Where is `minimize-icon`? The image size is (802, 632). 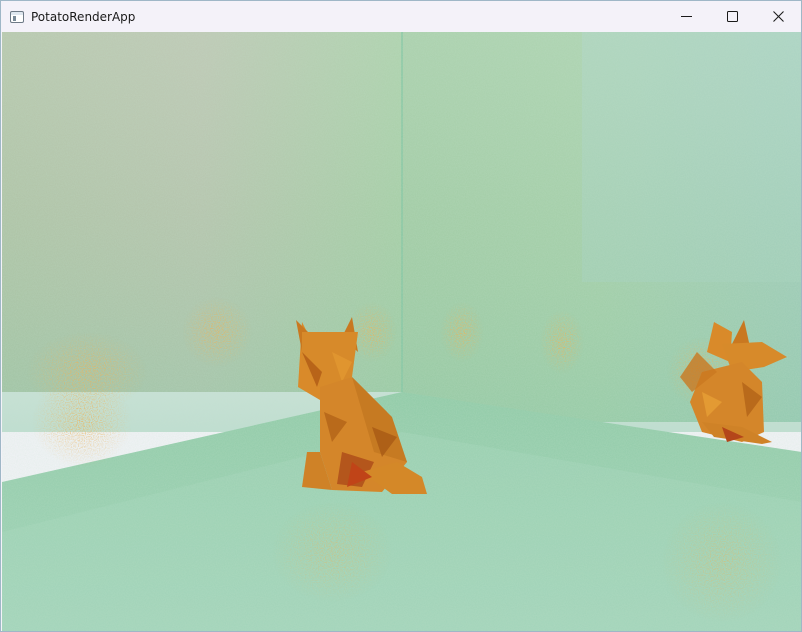
minimize-icon is located at coordinates (686, 16).